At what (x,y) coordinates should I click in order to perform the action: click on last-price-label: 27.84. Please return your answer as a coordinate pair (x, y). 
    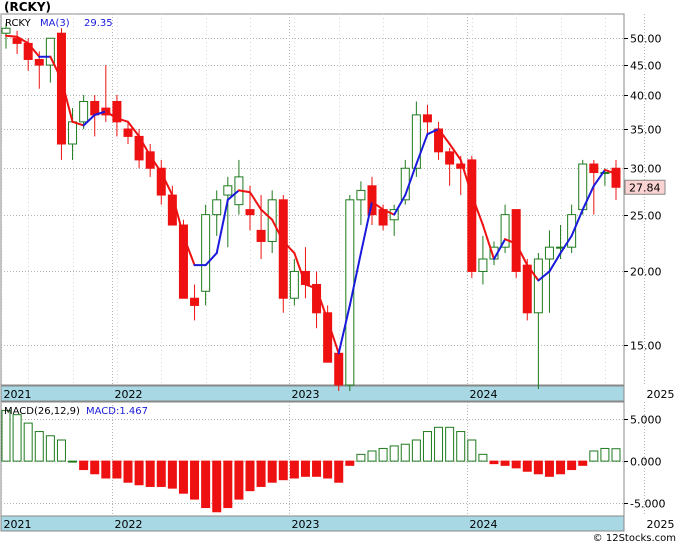
    Looking at the image, I should click on (645, 187).